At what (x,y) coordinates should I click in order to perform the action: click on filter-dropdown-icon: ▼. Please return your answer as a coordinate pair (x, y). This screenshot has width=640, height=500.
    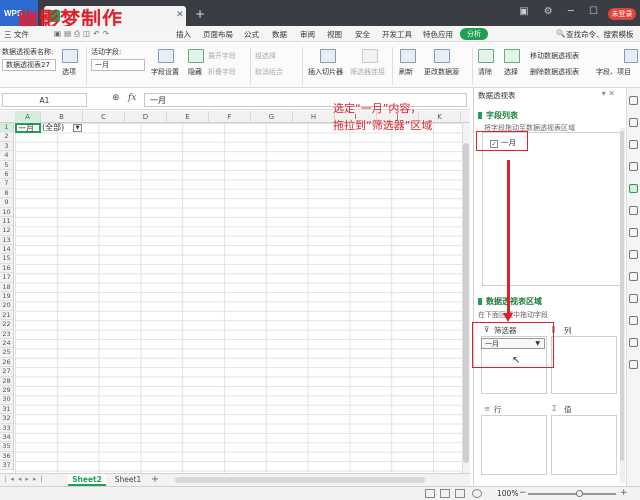
    Looking at the image, I should click on (77, 128).